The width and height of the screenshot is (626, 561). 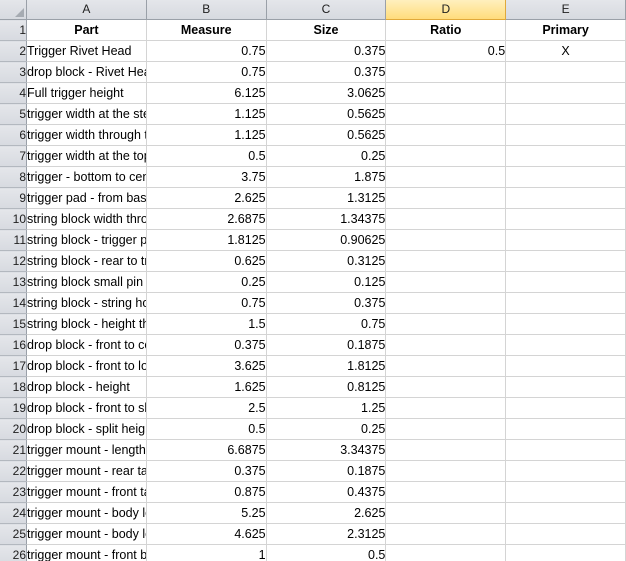 I want to click on cell-c25: 2.3125, so click(x=326, y=534).